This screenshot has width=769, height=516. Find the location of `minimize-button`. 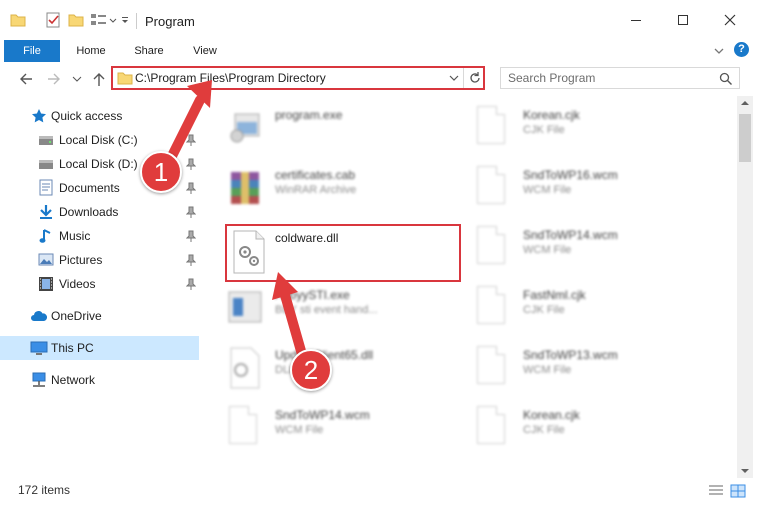

minimize-button is located at coordinates (636, 20).